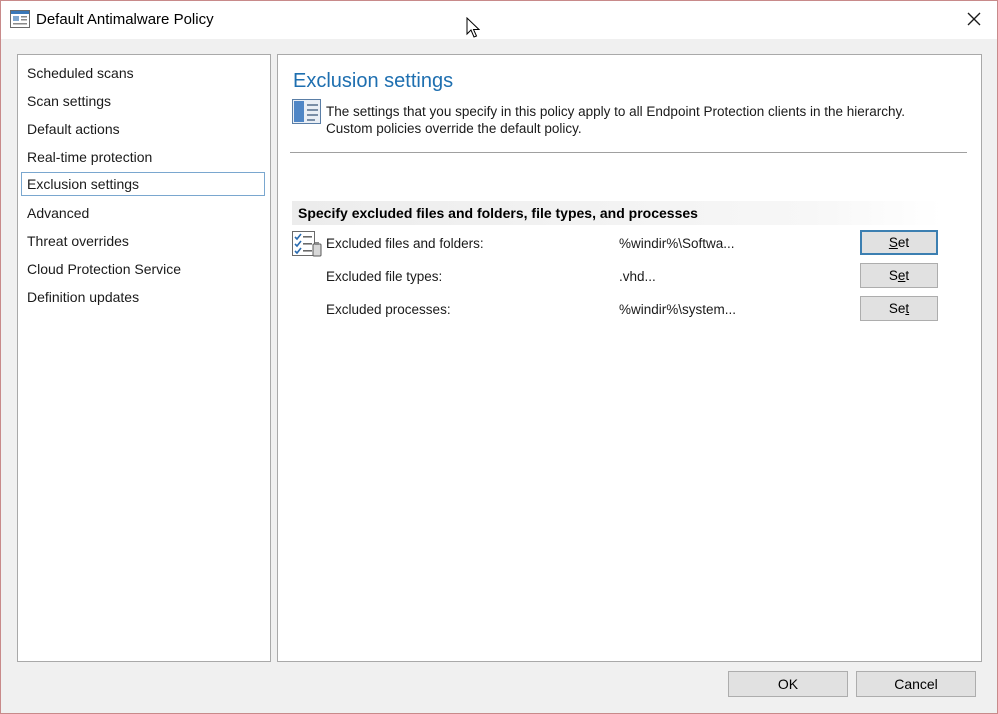 This screenshot has width=998, height=714. I want to click on set-button-pre: Se, so click(897, 308).